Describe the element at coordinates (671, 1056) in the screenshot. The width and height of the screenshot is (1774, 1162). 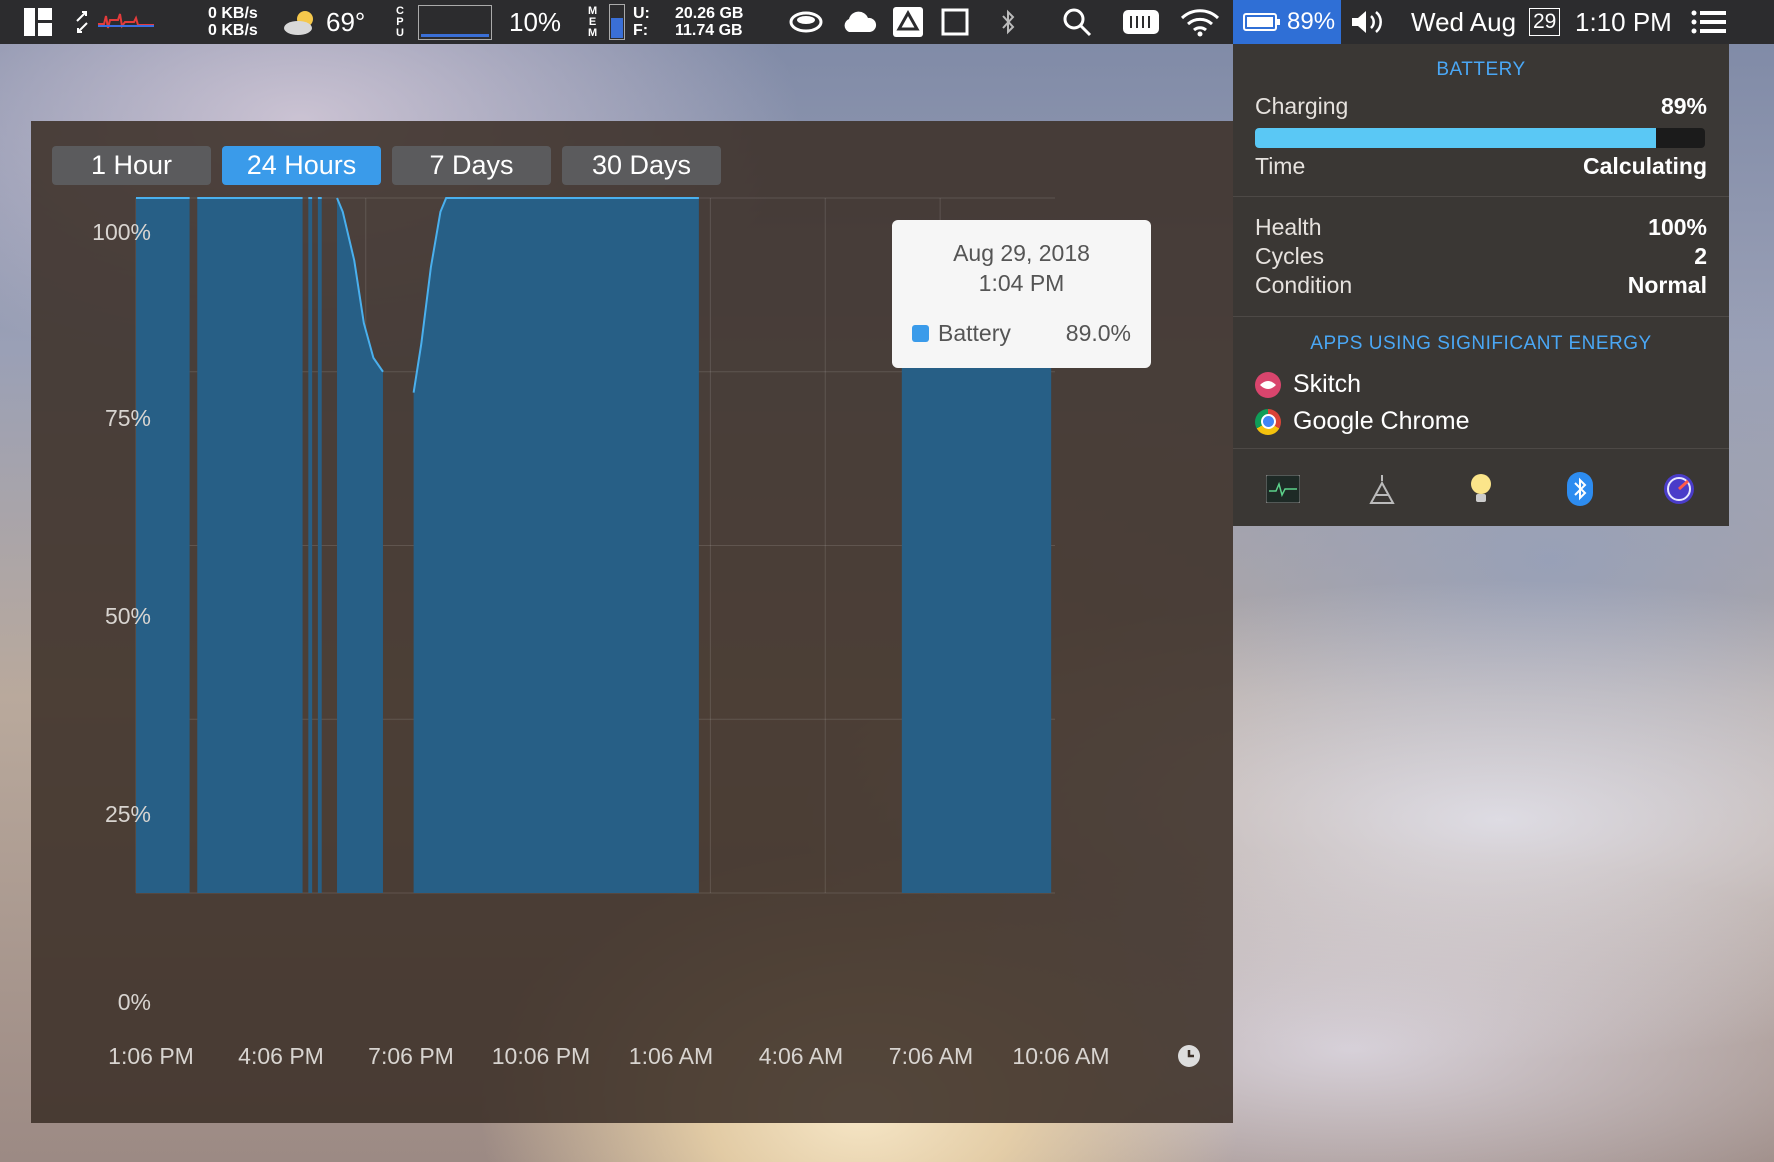
I see `x-tick-label: 1:06 AM` at that location.